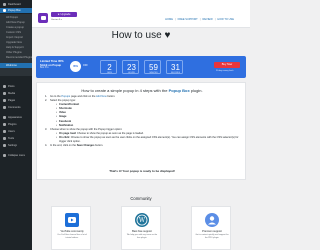 The height and width of the screenshot is (250, 320). I want to click on add-new-link: Add New, so click(101, 96).